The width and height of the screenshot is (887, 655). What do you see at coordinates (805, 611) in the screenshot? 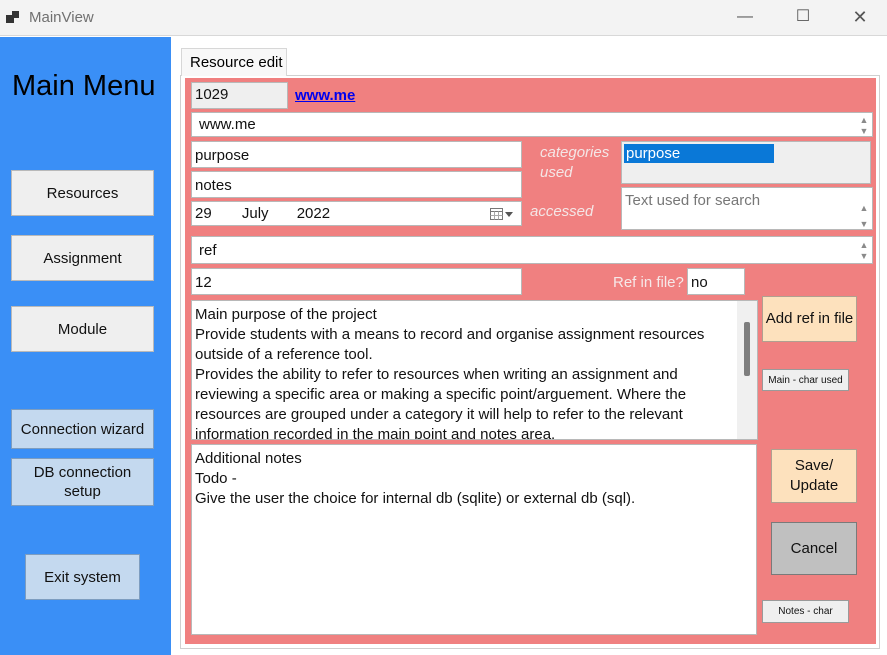
I see `notes-char-button: Notes - char` at bounding box center [805, 611].